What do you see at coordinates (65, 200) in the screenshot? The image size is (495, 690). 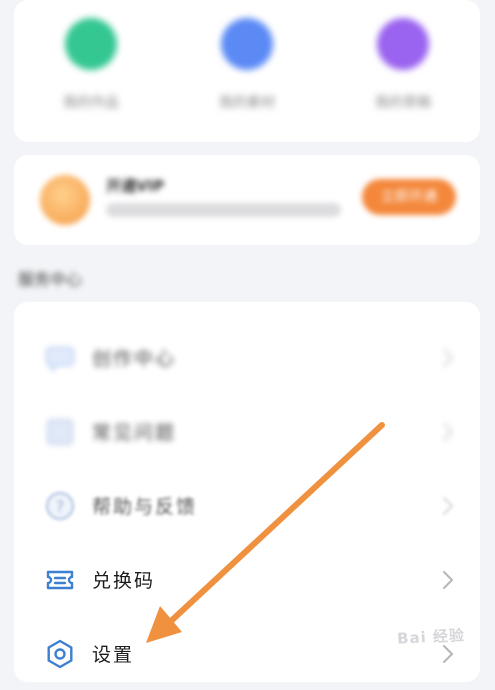 I see `vip-avatar` at bounding box center [65, 200].